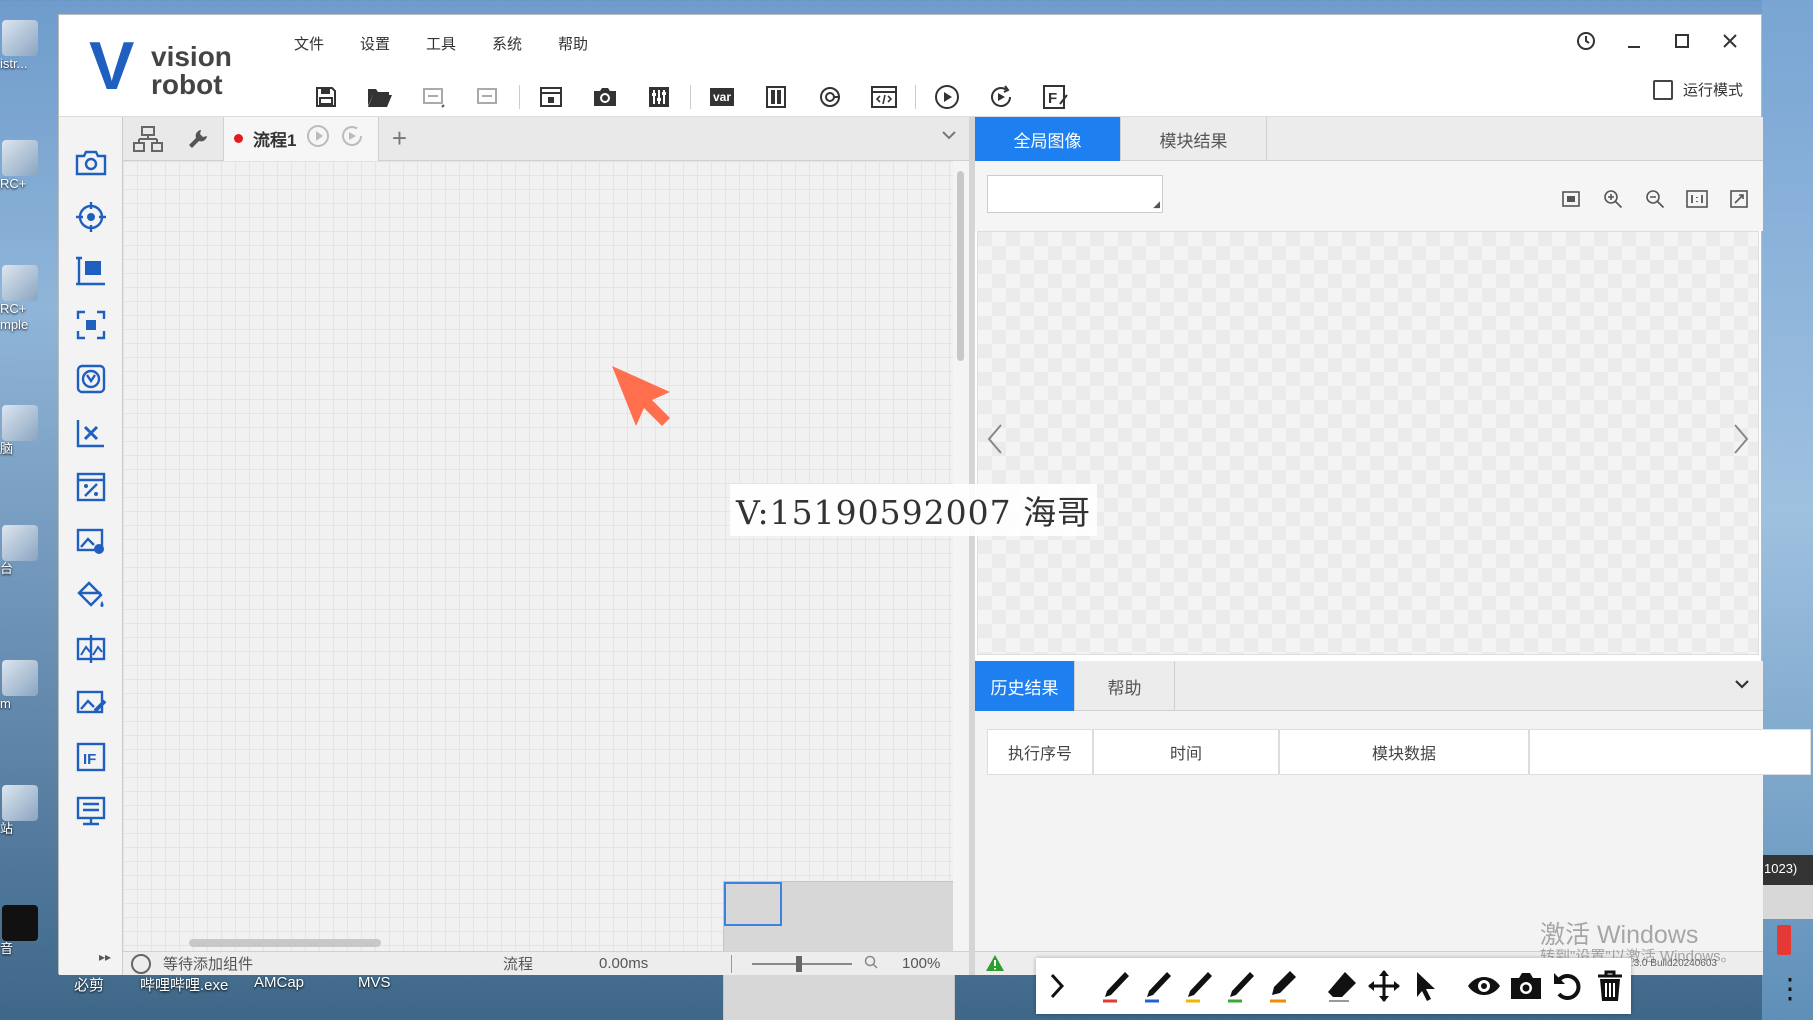 The width and height of the screenshot is (1813, 1020). I want to click on alignment-tool-icon, so click(91, 433).